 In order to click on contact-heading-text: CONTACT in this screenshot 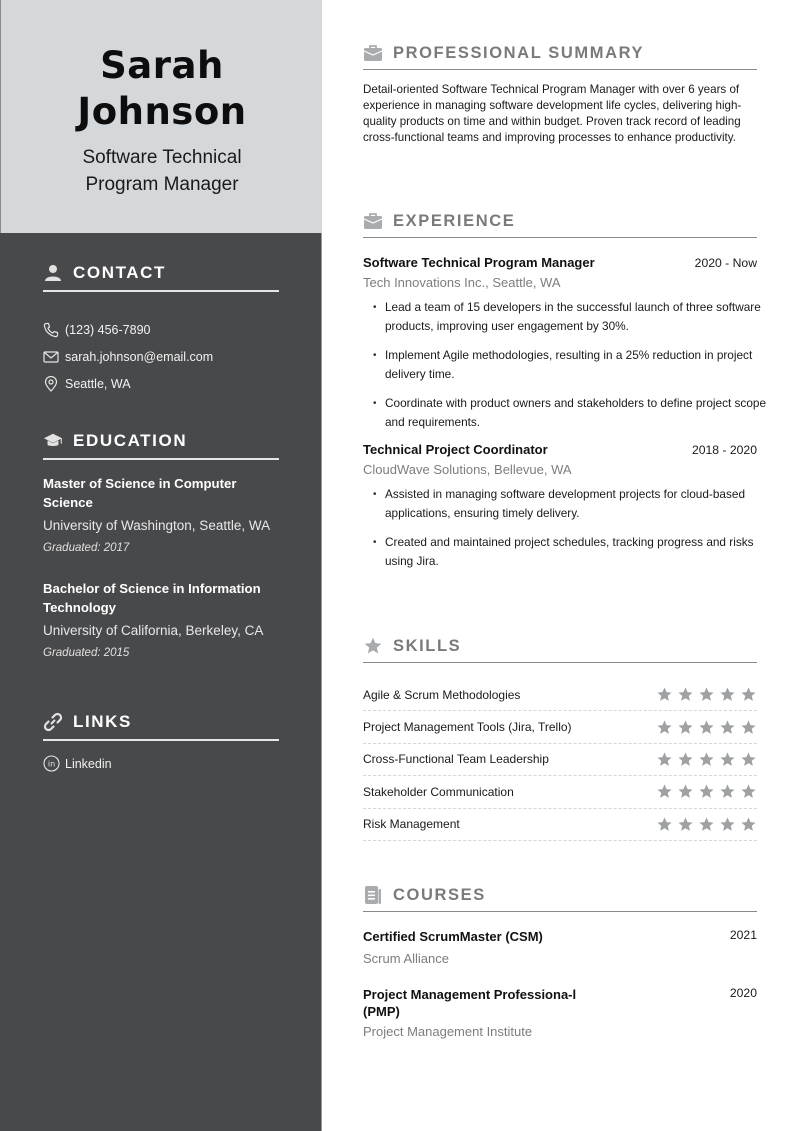, I will do `click(120, 272)`.